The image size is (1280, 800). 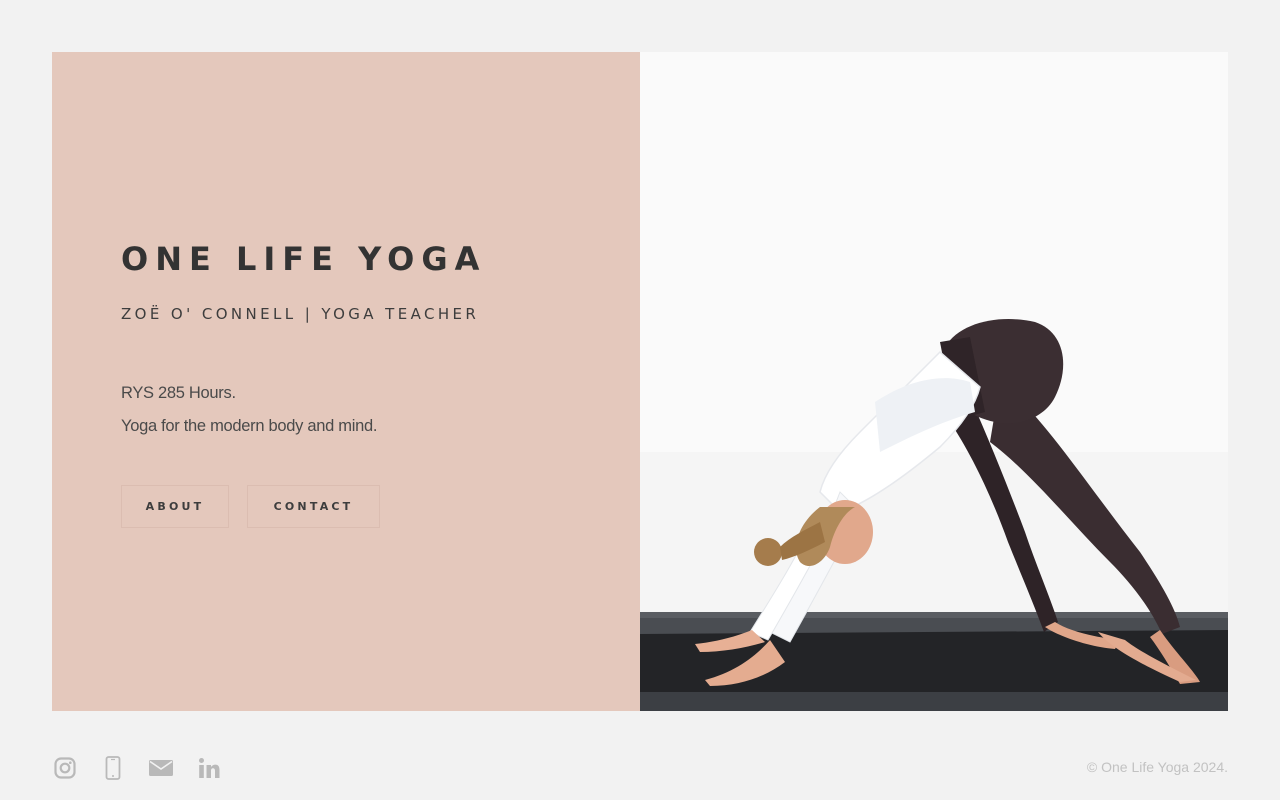 I want to click on hero-buttons: ABOUT CONTACT, so click(x=303, y=506).